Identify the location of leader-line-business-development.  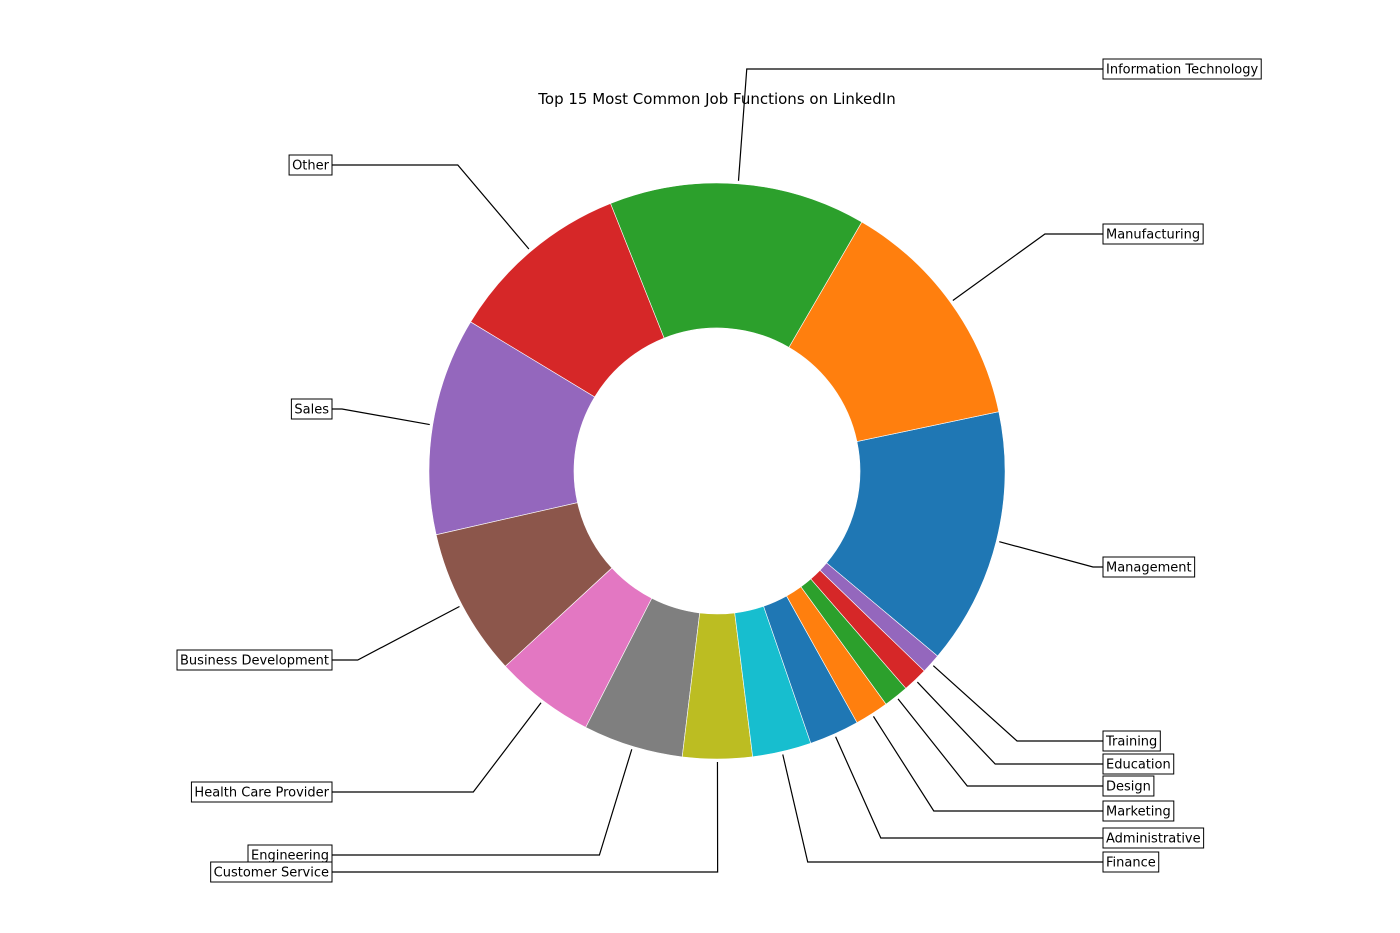
(396, 633).